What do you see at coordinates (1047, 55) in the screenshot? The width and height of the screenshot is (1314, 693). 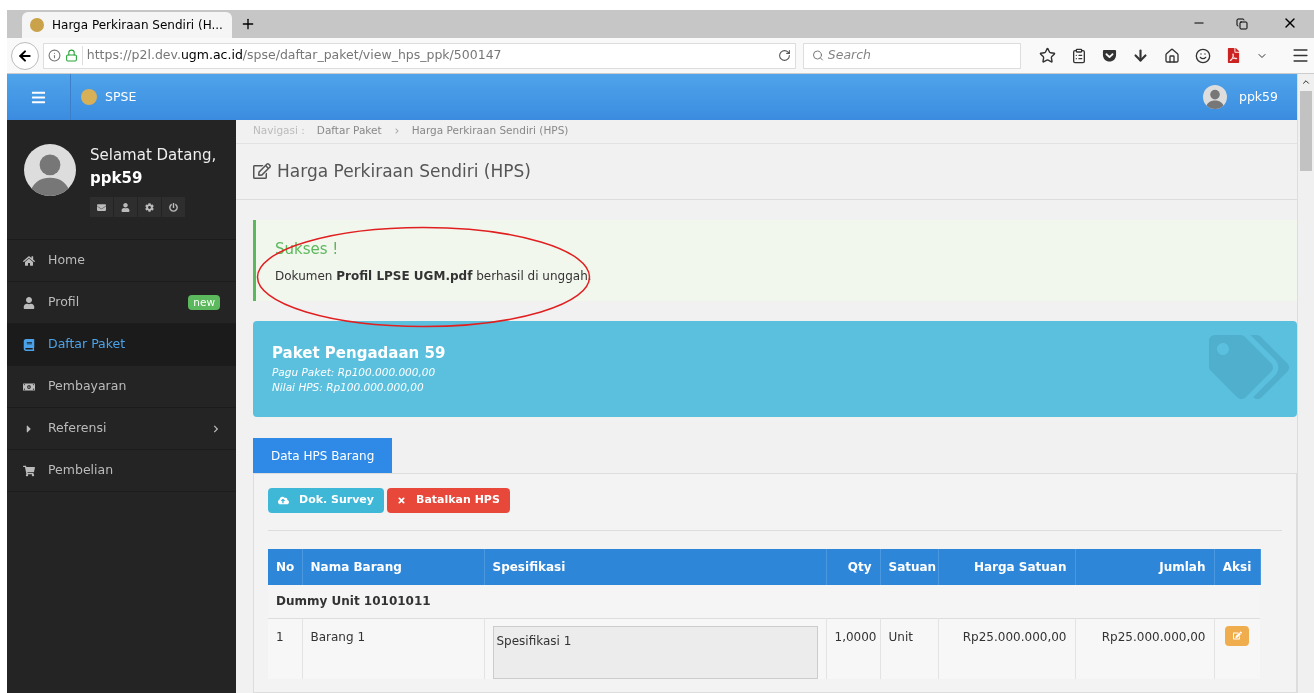 I see `bookmark-star-icon` at bounding box center [1047, 55].